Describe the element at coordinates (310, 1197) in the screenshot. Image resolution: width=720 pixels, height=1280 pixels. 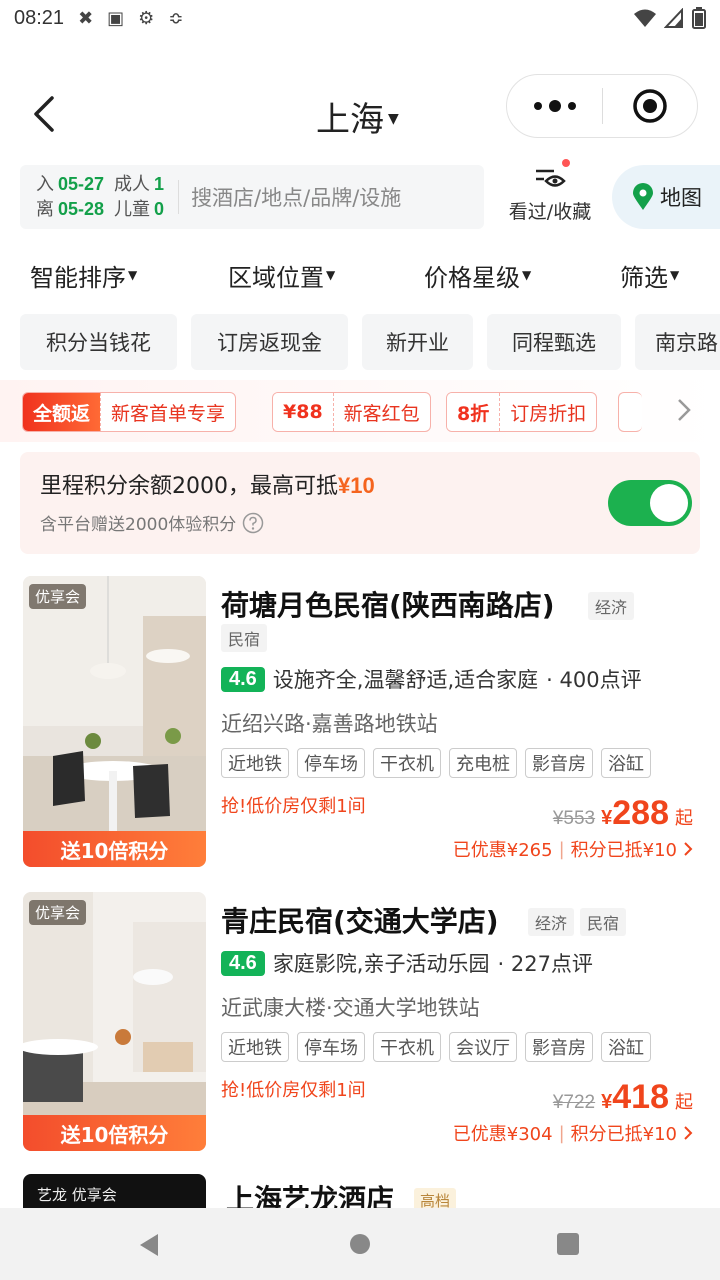
I see `partial-hotel-name: 上海艺龙酒店` at that location.